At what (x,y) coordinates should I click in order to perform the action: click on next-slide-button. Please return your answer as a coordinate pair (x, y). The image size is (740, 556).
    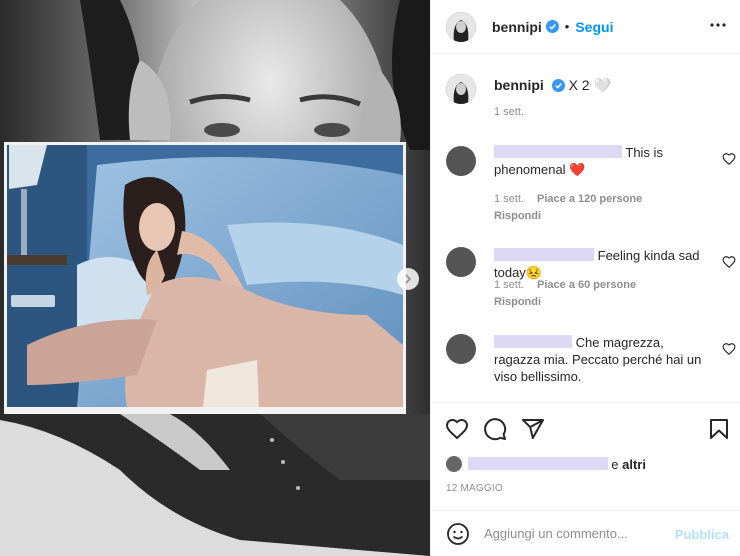
    Looking at the image, I should click on (408, 279).